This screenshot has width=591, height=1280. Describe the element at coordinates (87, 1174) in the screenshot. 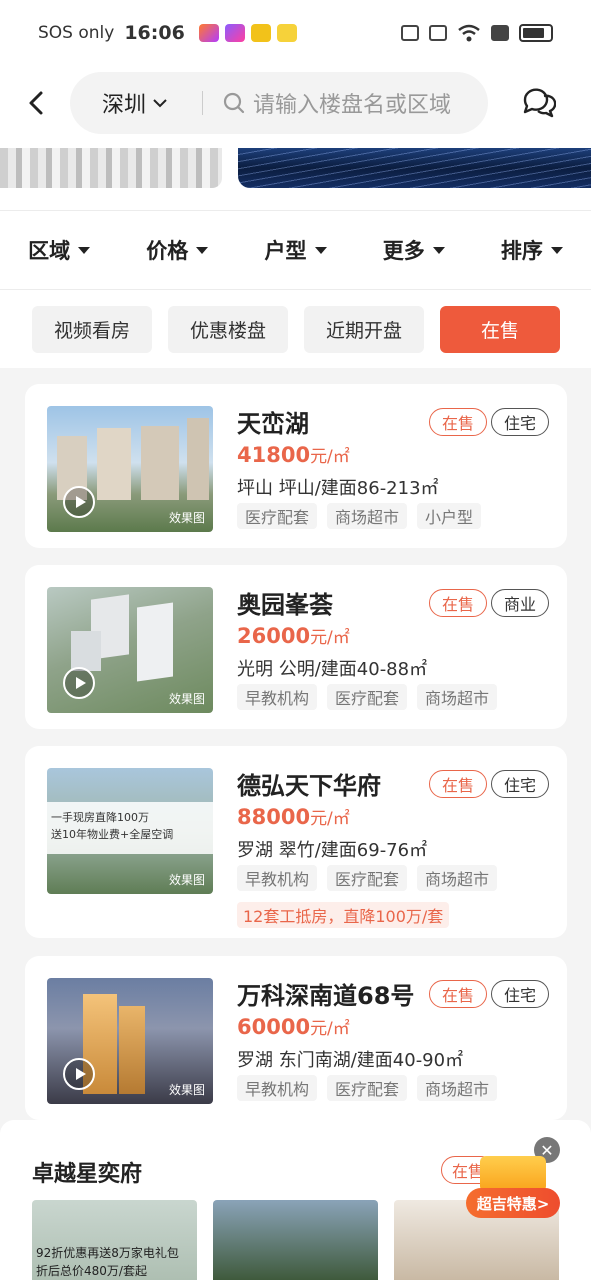

I see `featured-title: 卓越星奕府` at that location.